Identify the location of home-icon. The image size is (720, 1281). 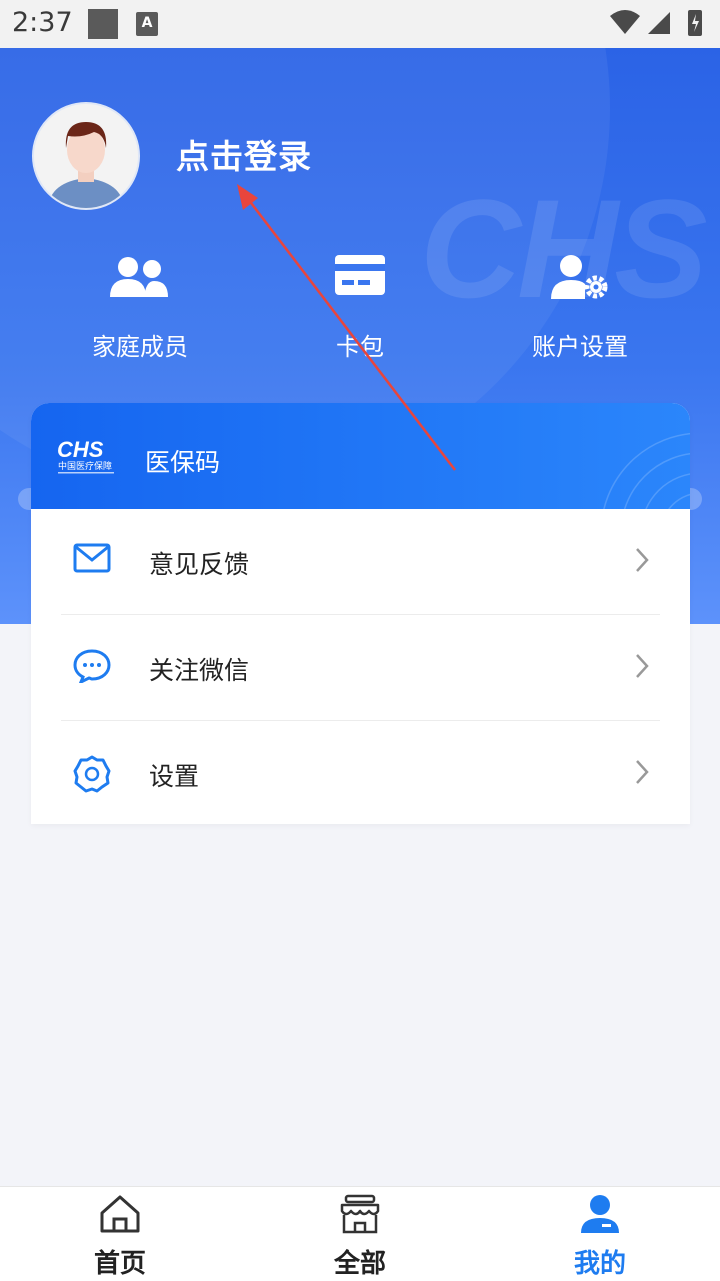
(120, 1216).